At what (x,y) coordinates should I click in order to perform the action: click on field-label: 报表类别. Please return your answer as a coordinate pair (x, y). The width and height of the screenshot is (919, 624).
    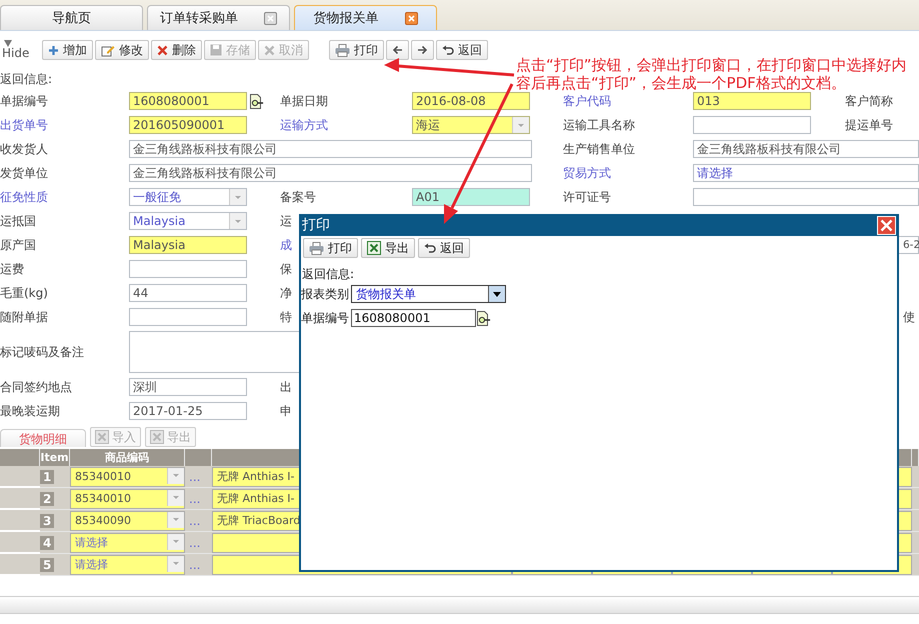
    Looking at the image, I should click on (325, 294).